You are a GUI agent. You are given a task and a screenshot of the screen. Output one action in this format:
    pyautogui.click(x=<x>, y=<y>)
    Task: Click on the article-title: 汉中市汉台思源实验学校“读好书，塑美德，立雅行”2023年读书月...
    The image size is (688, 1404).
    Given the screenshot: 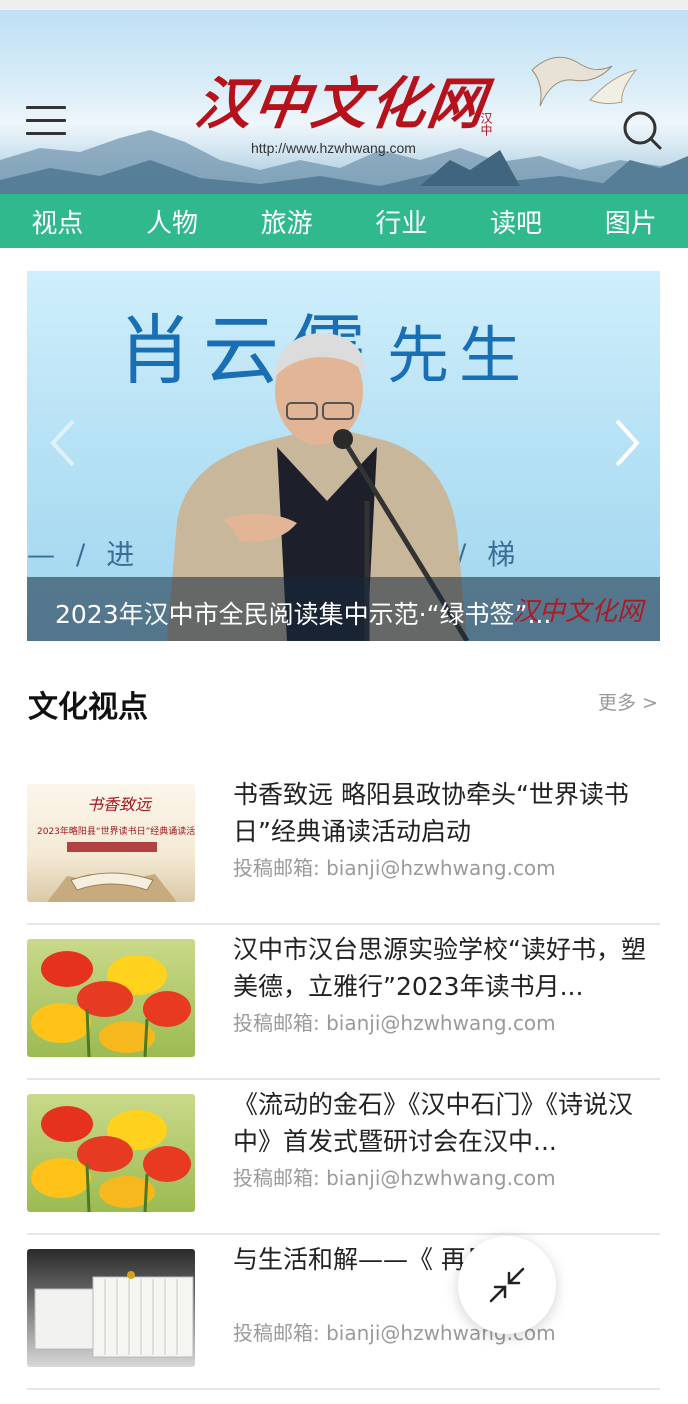 What is the action you would take?
    pyautogui.click(x=443, y=968)
    